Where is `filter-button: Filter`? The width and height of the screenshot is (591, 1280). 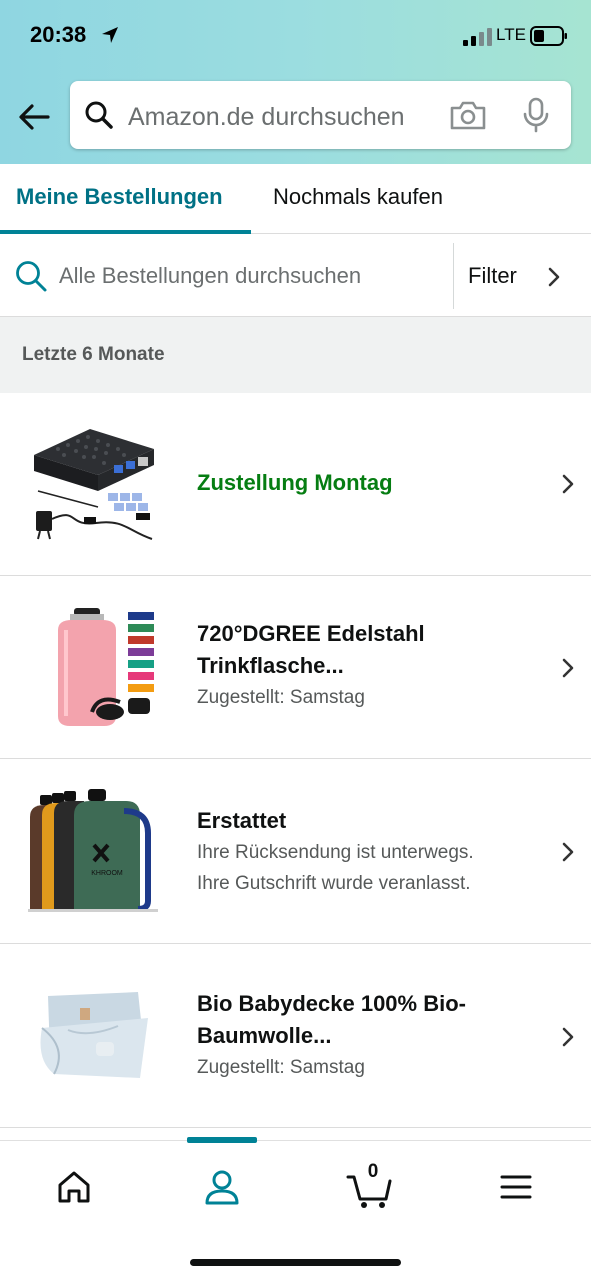
filter-button: Filter is located at coordinates (522, 276).